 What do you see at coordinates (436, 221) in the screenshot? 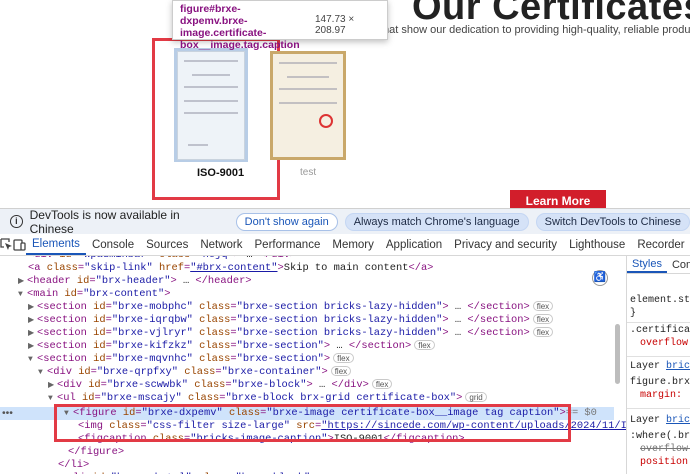
I see `always-match-language-button: Always match Chrome's language` at bounding box center [436, 221].